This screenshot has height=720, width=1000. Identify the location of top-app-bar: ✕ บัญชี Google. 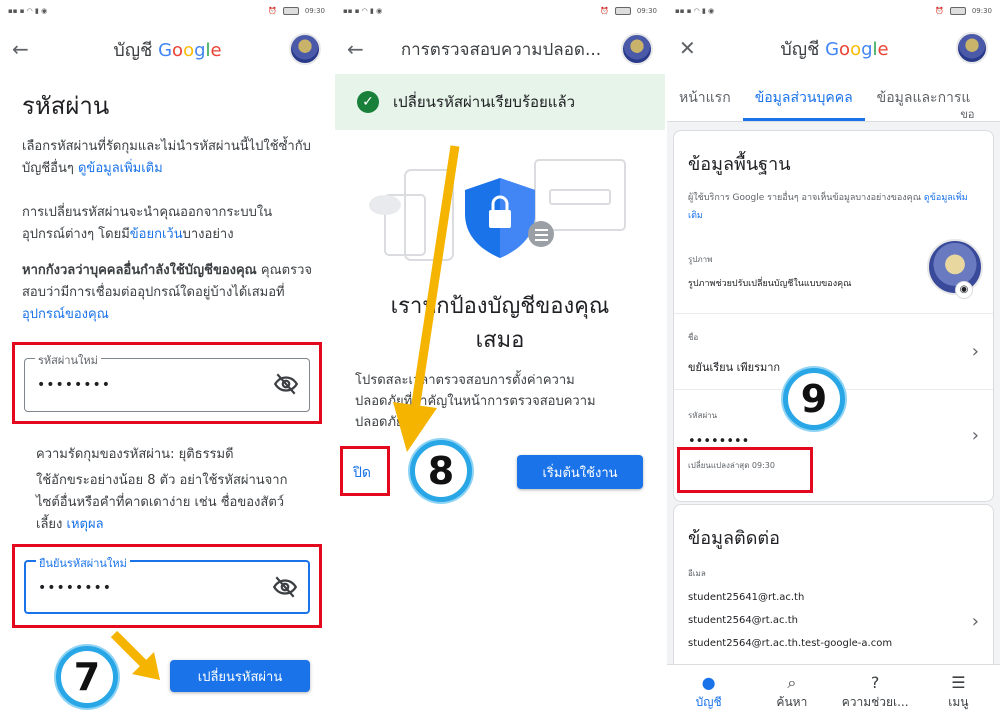
(833, 48).